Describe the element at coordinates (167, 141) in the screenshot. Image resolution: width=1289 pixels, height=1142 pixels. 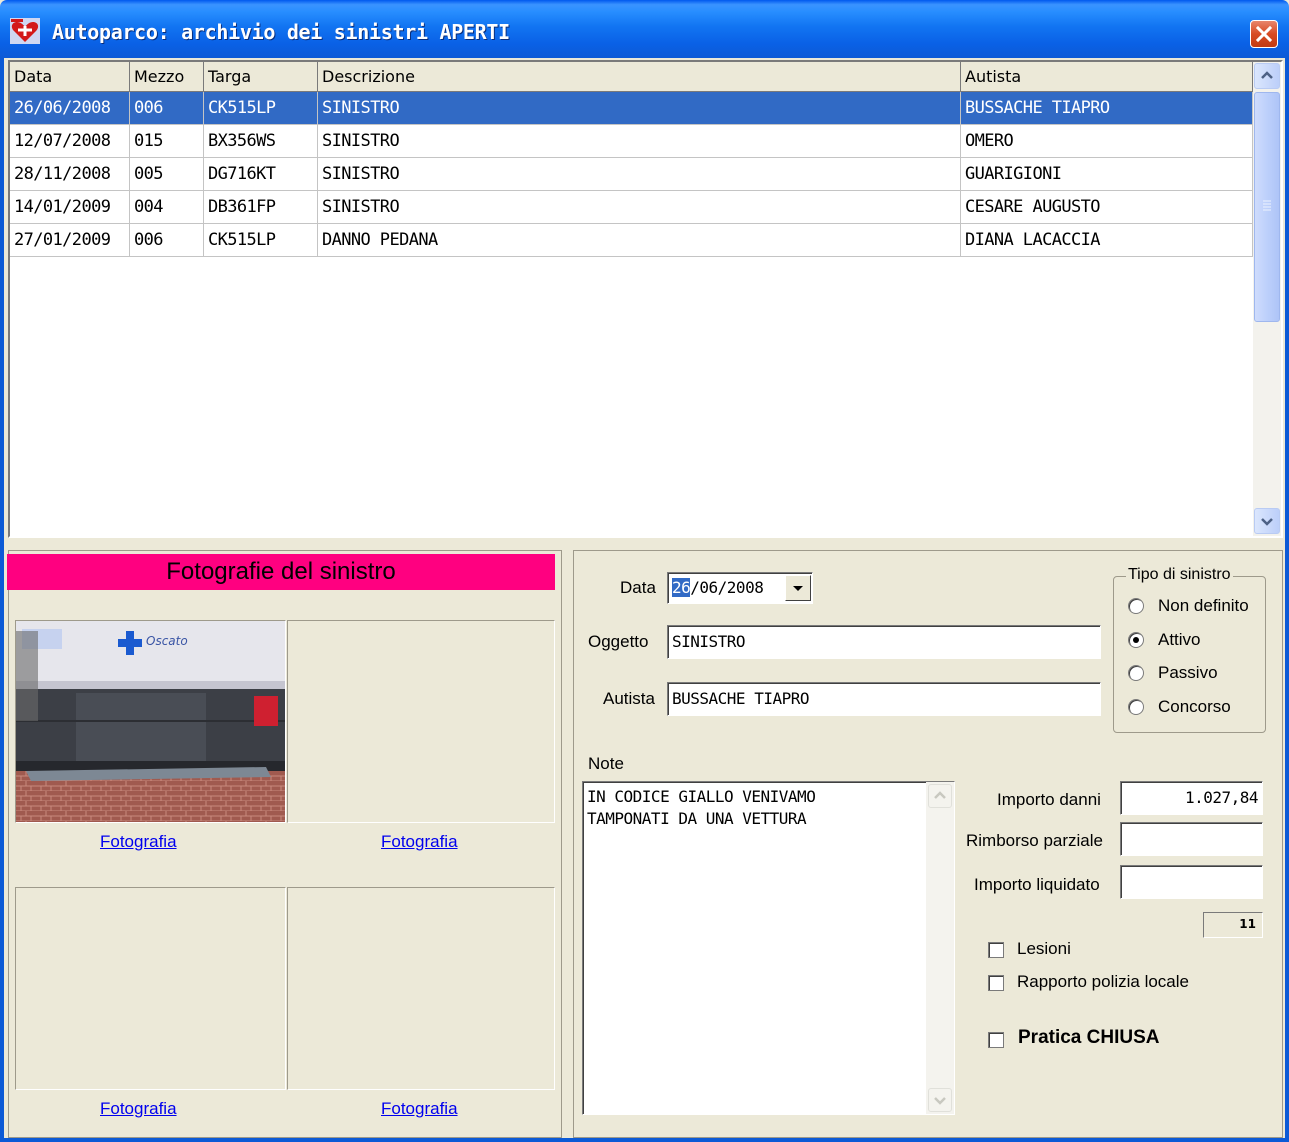
I see `cell-mezzo: 015` at that location.